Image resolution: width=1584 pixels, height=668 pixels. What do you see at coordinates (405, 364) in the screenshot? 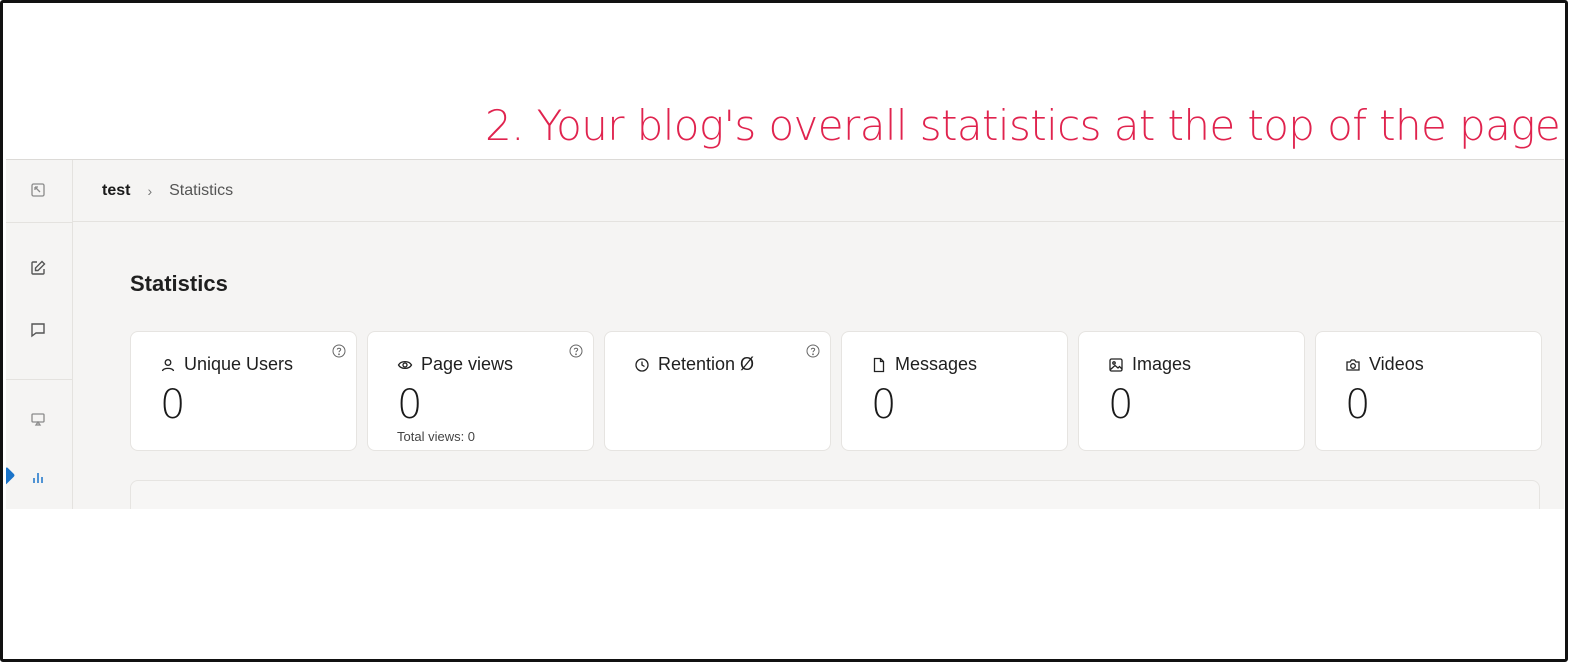
I see `eye-icon` at bounding box center [405, 364].